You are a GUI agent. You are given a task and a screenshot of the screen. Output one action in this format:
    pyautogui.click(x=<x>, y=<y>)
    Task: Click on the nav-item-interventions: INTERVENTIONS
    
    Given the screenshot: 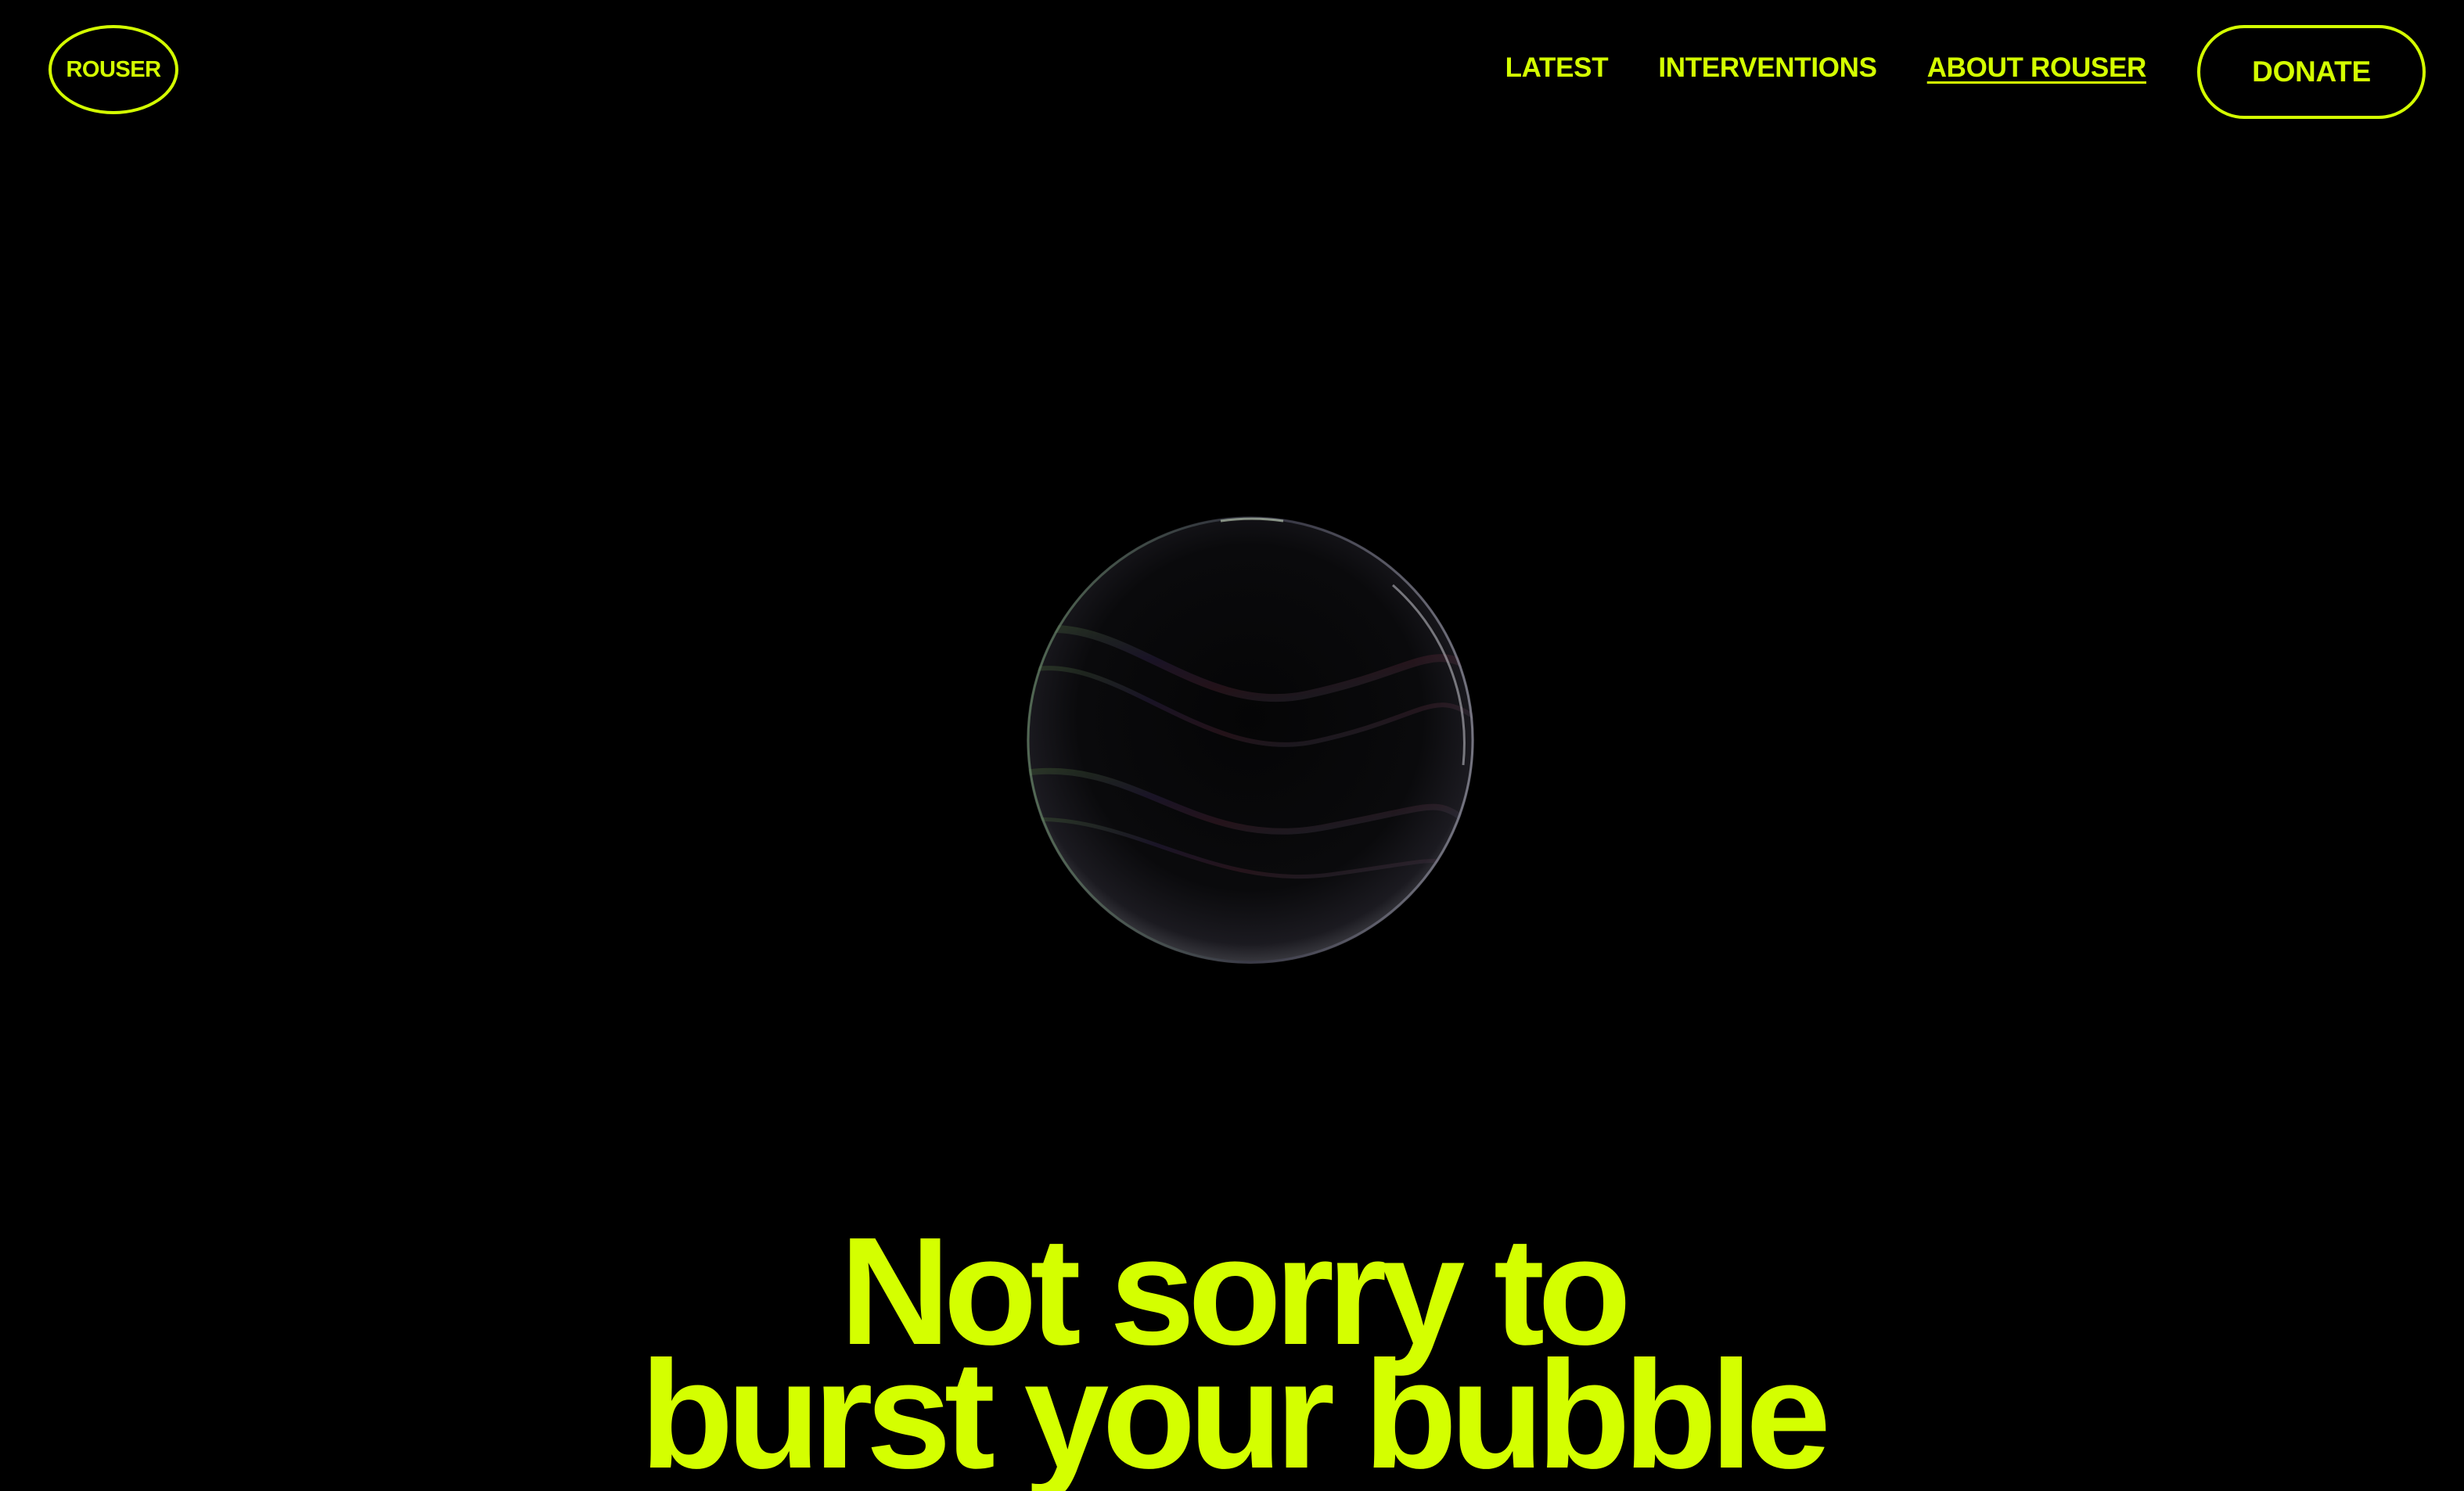 What is the action you would take?
    pyautogui.click(x=1767, y=68)
    